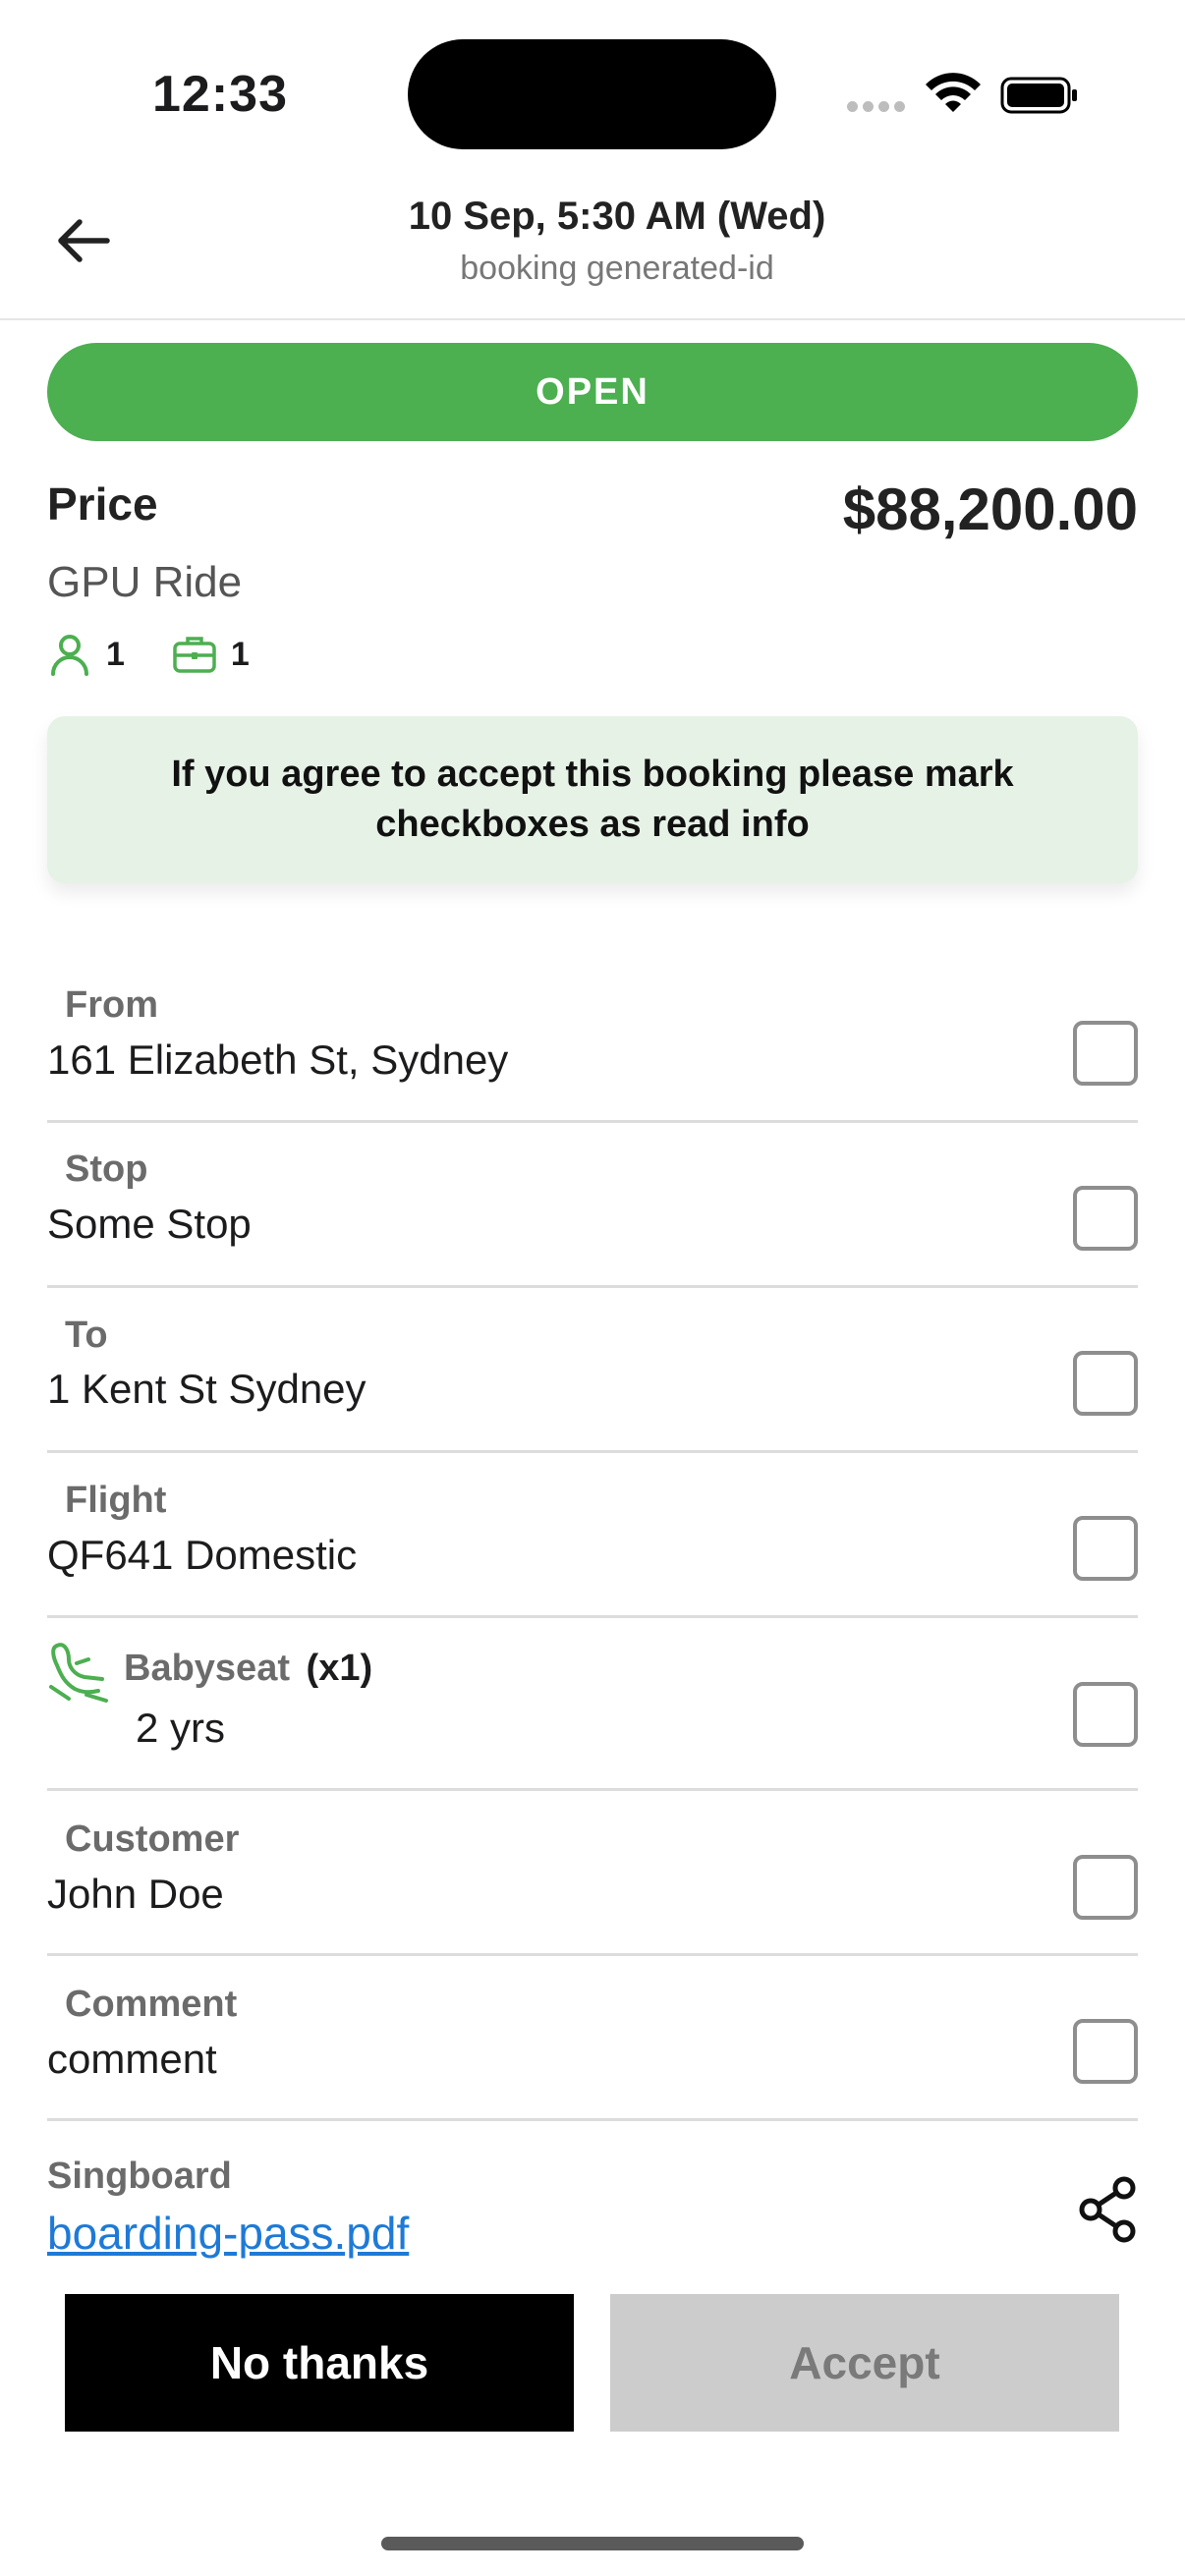 Image resolution: width=1185 pixels, height=2576 pixels. What do you see at coordinates (1106, 2051) in the screenshot?
I see `comment-checkbox` at bounding box center [1106, 2051].